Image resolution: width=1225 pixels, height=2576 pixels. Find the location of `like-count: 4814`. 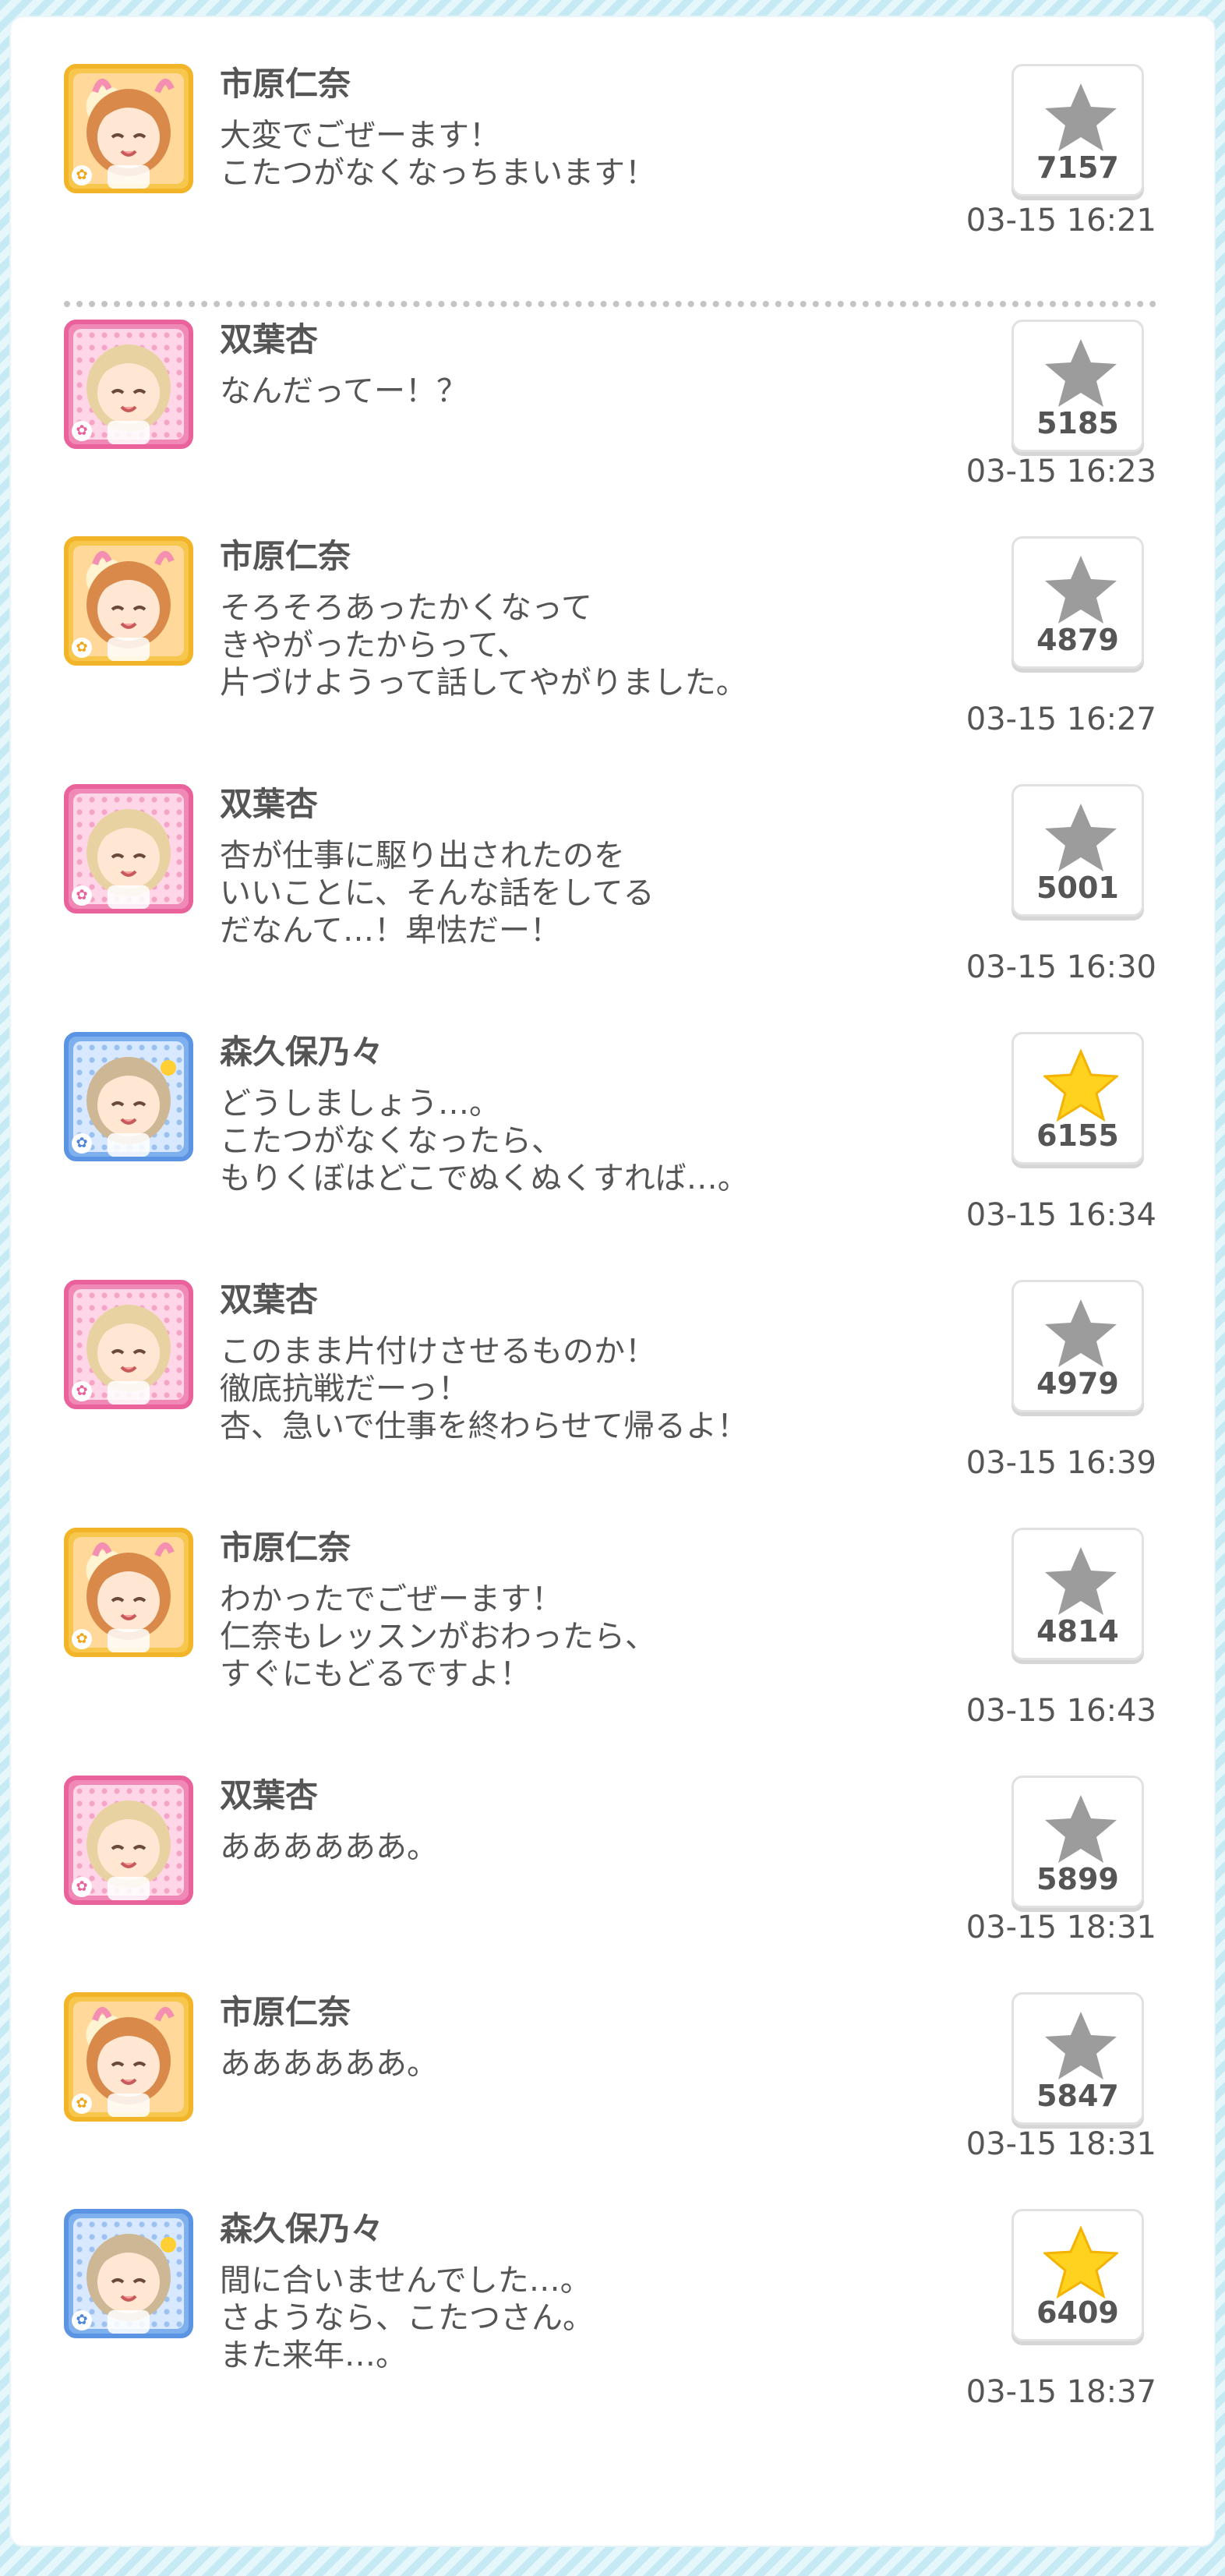

like-count: 4814 is located at coordinates (1077, 1631).